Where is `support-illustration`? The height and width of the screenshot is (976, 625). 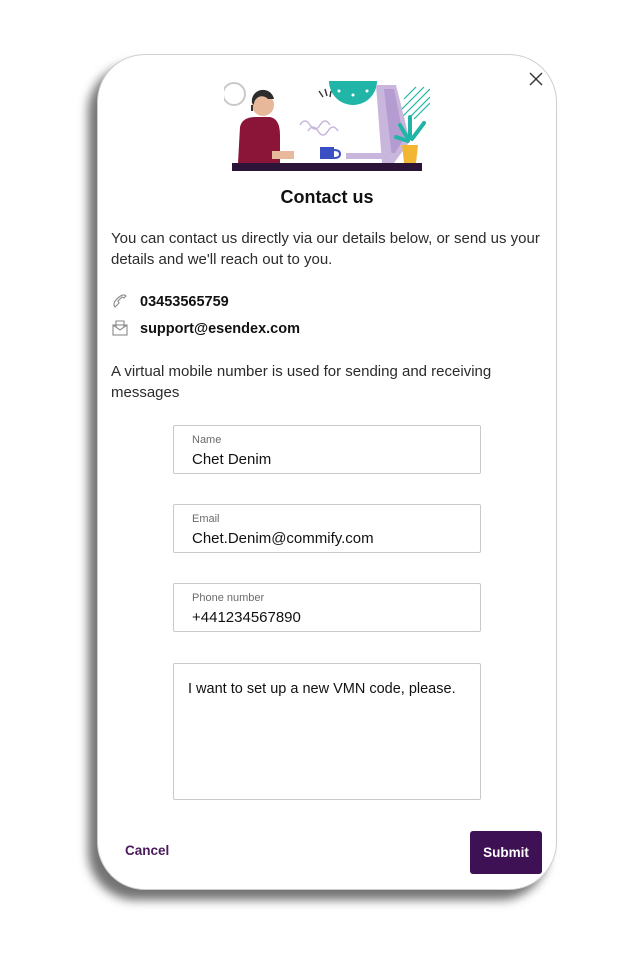
support-illustration is located at coordinates (326, 128).